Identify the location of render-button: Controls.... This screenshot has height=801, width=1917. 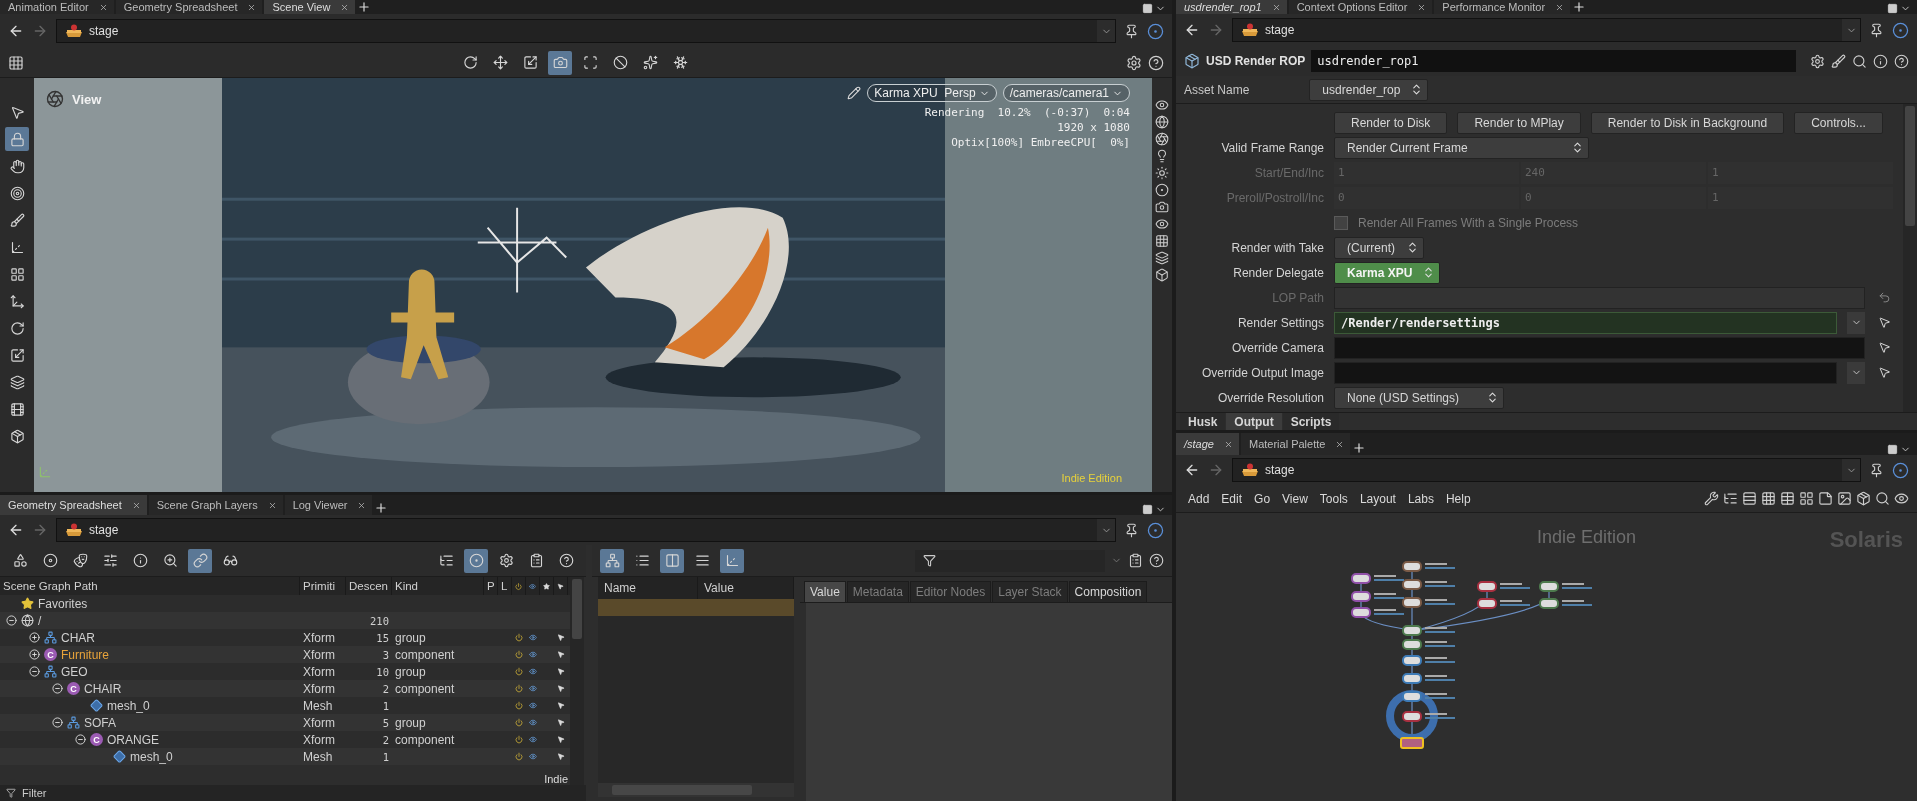
(1838, 122).